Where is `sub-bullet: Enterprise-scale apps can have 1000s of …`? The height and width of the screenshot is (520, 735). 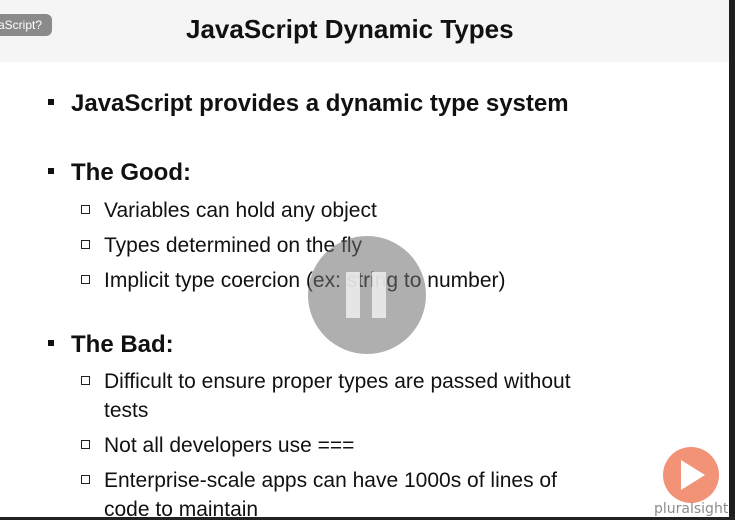 sub-bullet: Enterprise-scale apps can have 1000s of … is located at coordinates (319, 480).